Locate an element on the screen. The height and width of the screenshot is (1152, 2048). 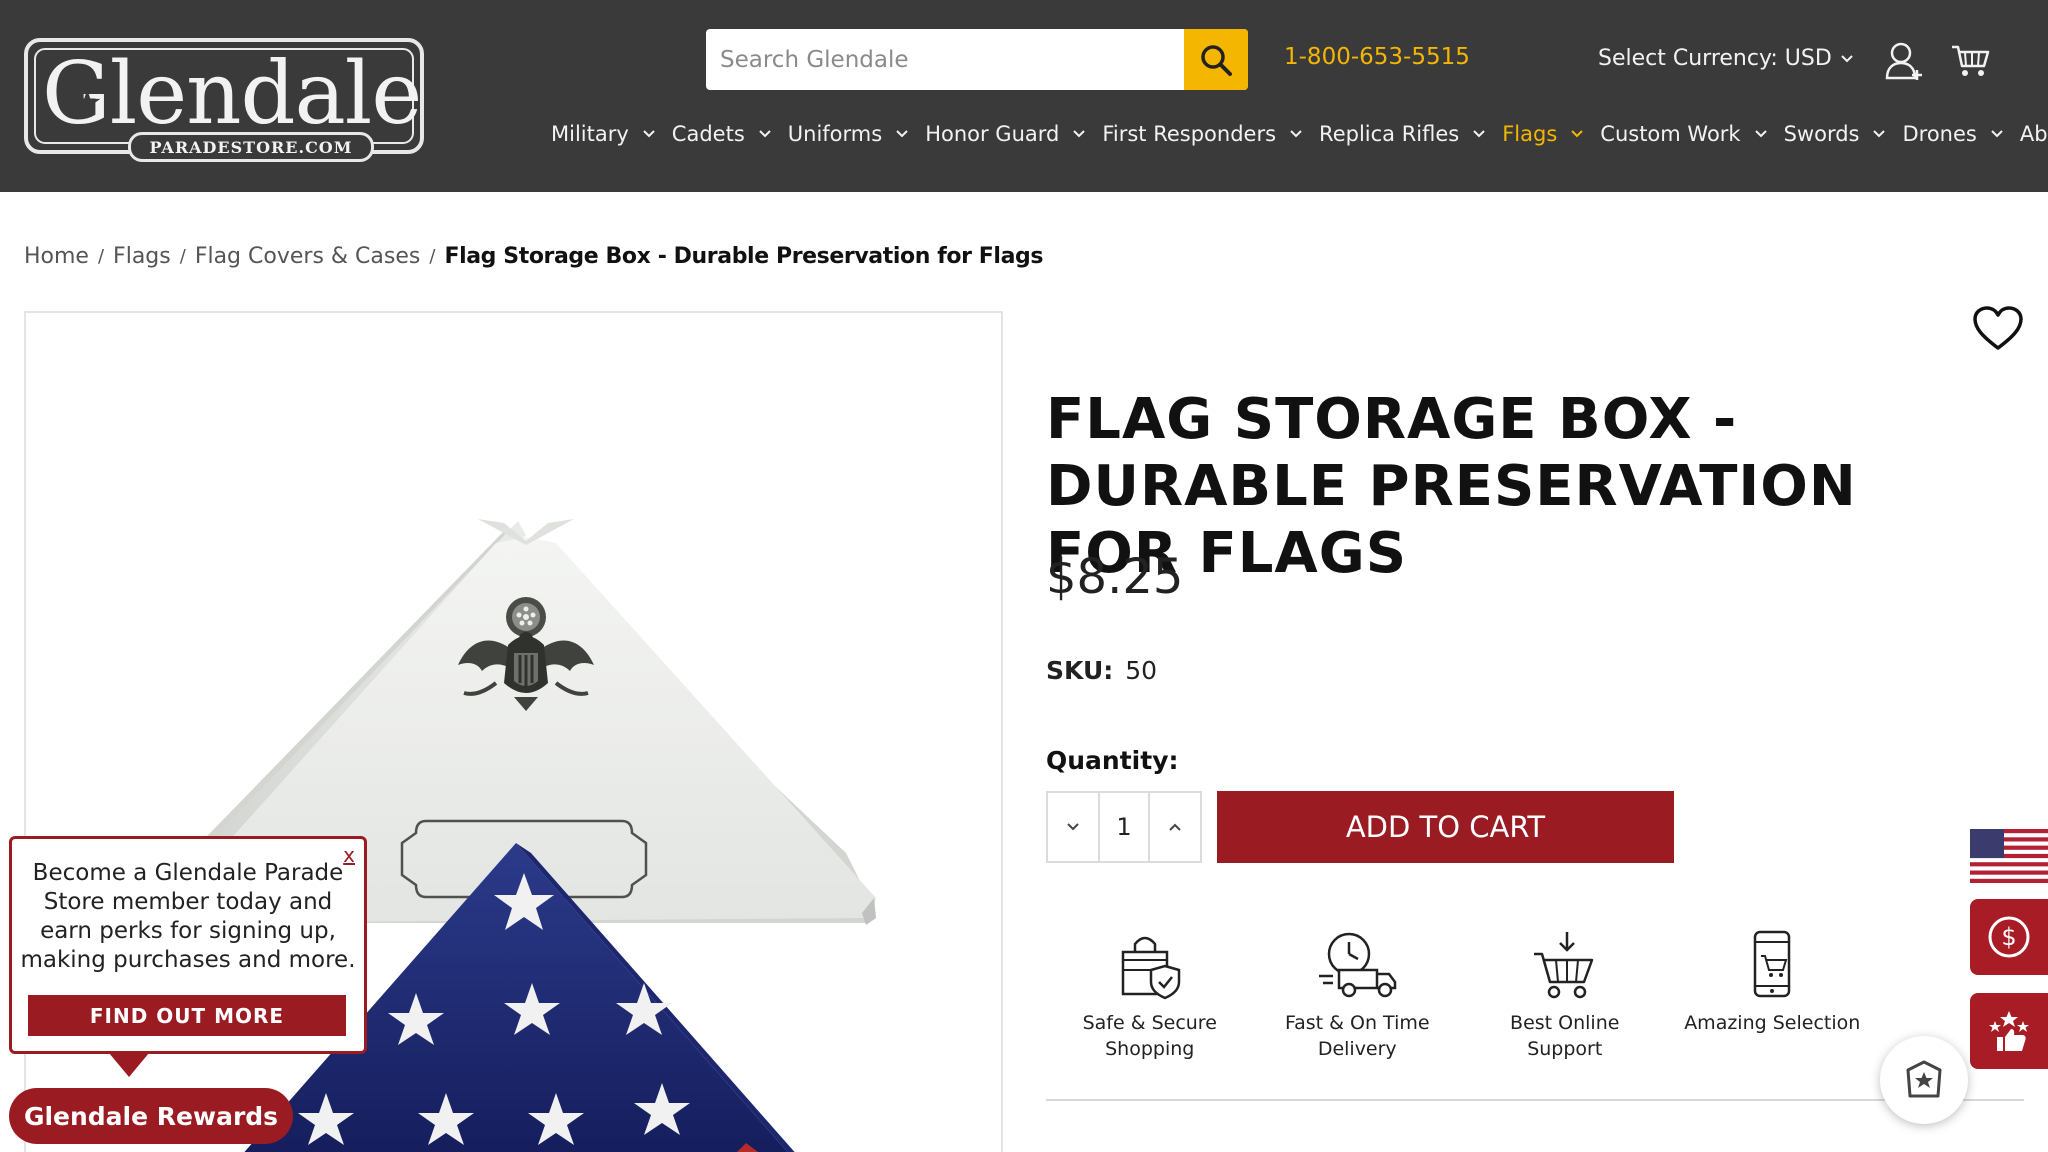
search-box is located at coordinates (977, 59).